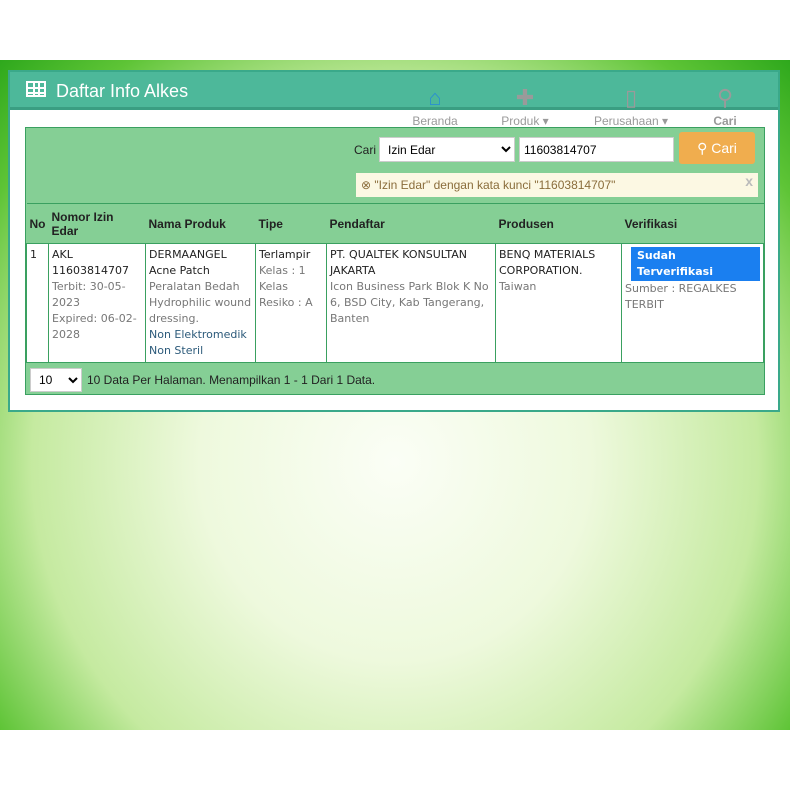 Image resolution: width=790 pixels, height=790 pixels. I want to click on nav-produk: ✚ Produk ▾, so click(525, 106).